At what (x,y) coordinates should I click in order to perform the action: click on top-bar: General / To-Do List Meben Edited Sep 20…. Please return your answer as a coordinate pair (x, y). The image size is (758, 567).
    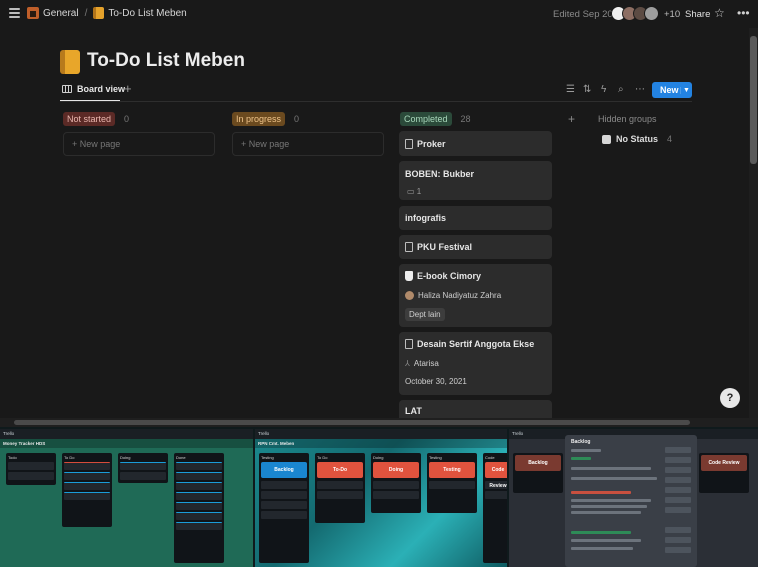
    Looking at the image, I should click on (379, 14).